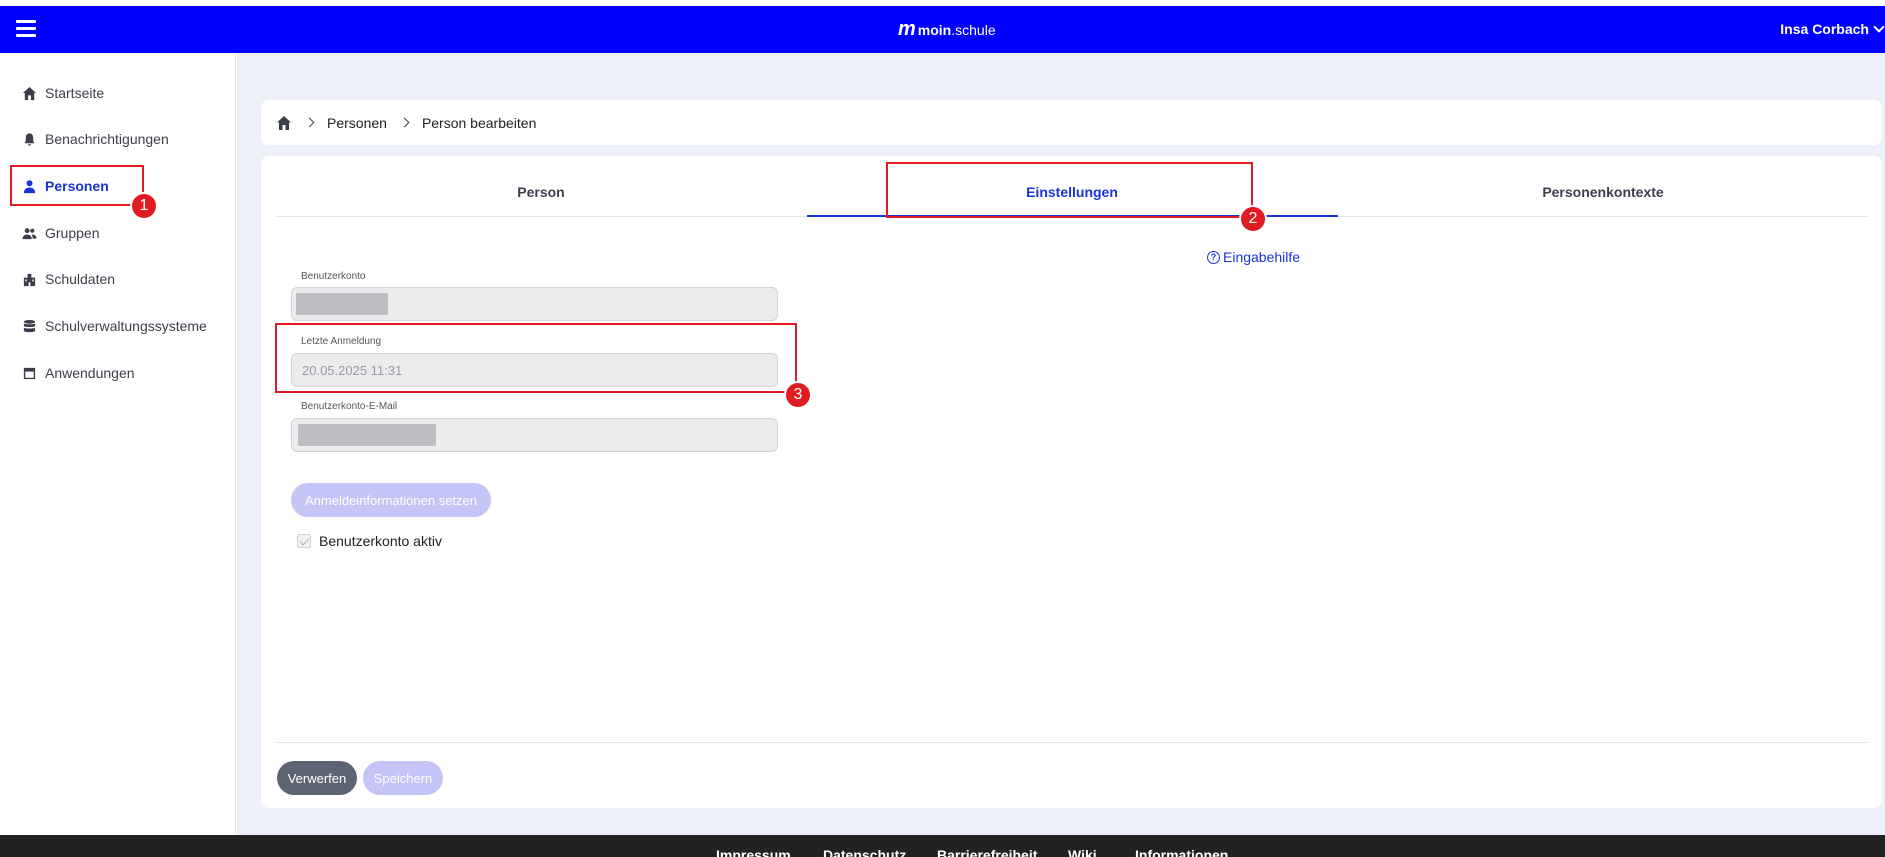 Image resolution: width=1885 pixels, height=857 pixels. I want to click on sidebar-item-label: Anwendungen, so click(90, 373).